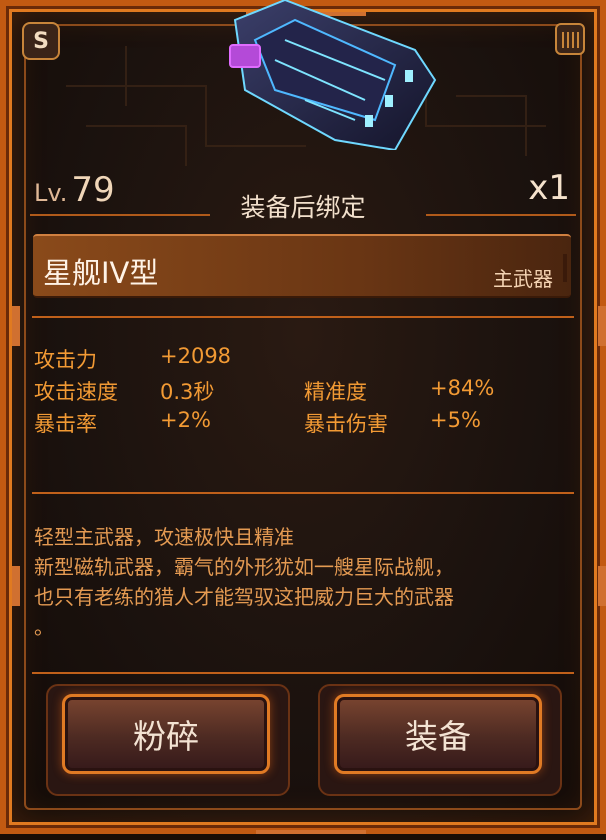  Describe the element at coordinates (438, 734) in the screenshot. I see `equip-button: 装备` at that location.